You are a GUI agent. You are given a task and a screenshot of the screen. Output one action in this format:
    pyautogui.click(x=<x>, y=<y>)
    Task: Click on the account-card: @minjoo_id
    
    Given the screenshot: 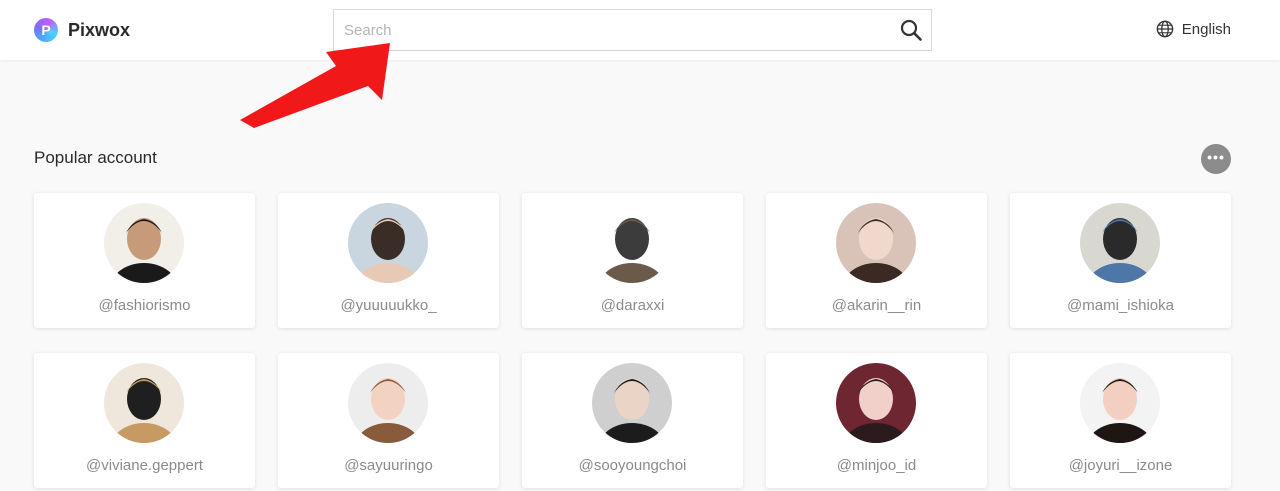 What is the action you would take?
    pyautogui.click(x=876, y=420)
    